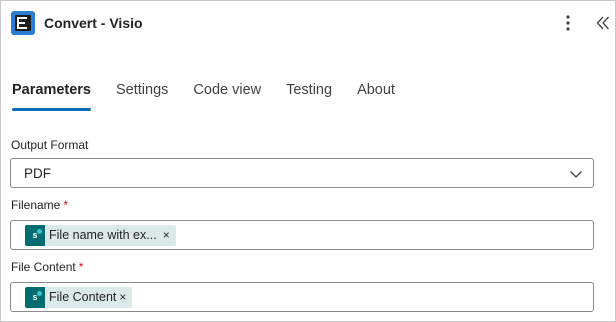  I want to click on panel-title: Convert - Visio, so click(93, 23).